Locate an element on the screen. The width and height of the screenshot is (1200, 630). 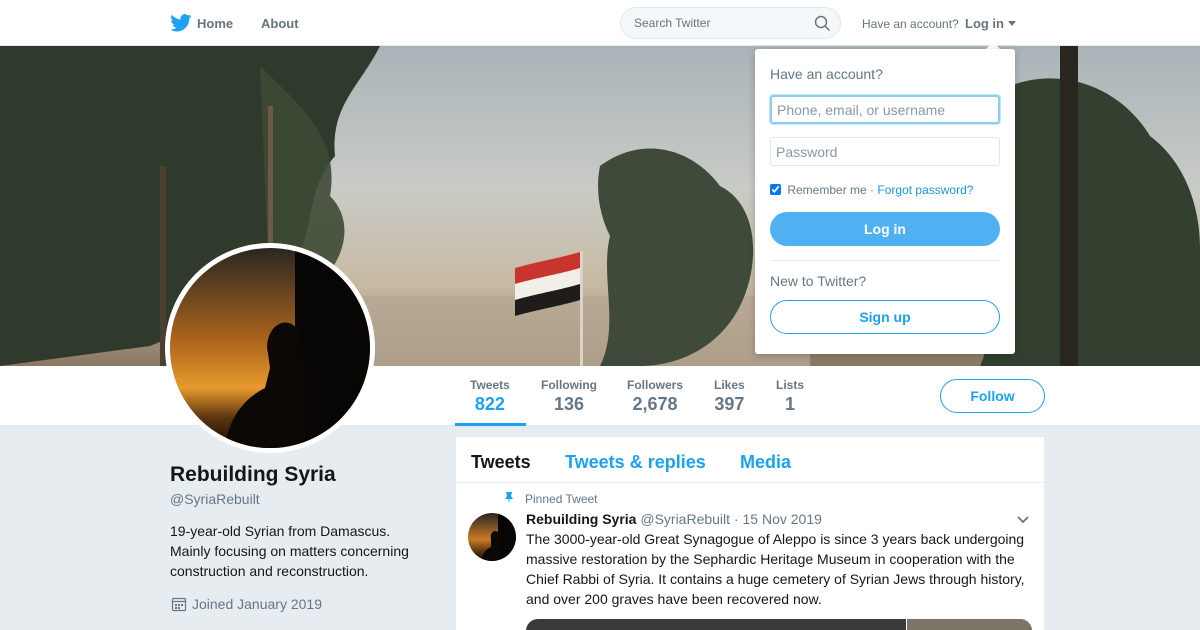
timeline-tabs: Tweets Tweets & replies Media is located at coordinates (750, 460).